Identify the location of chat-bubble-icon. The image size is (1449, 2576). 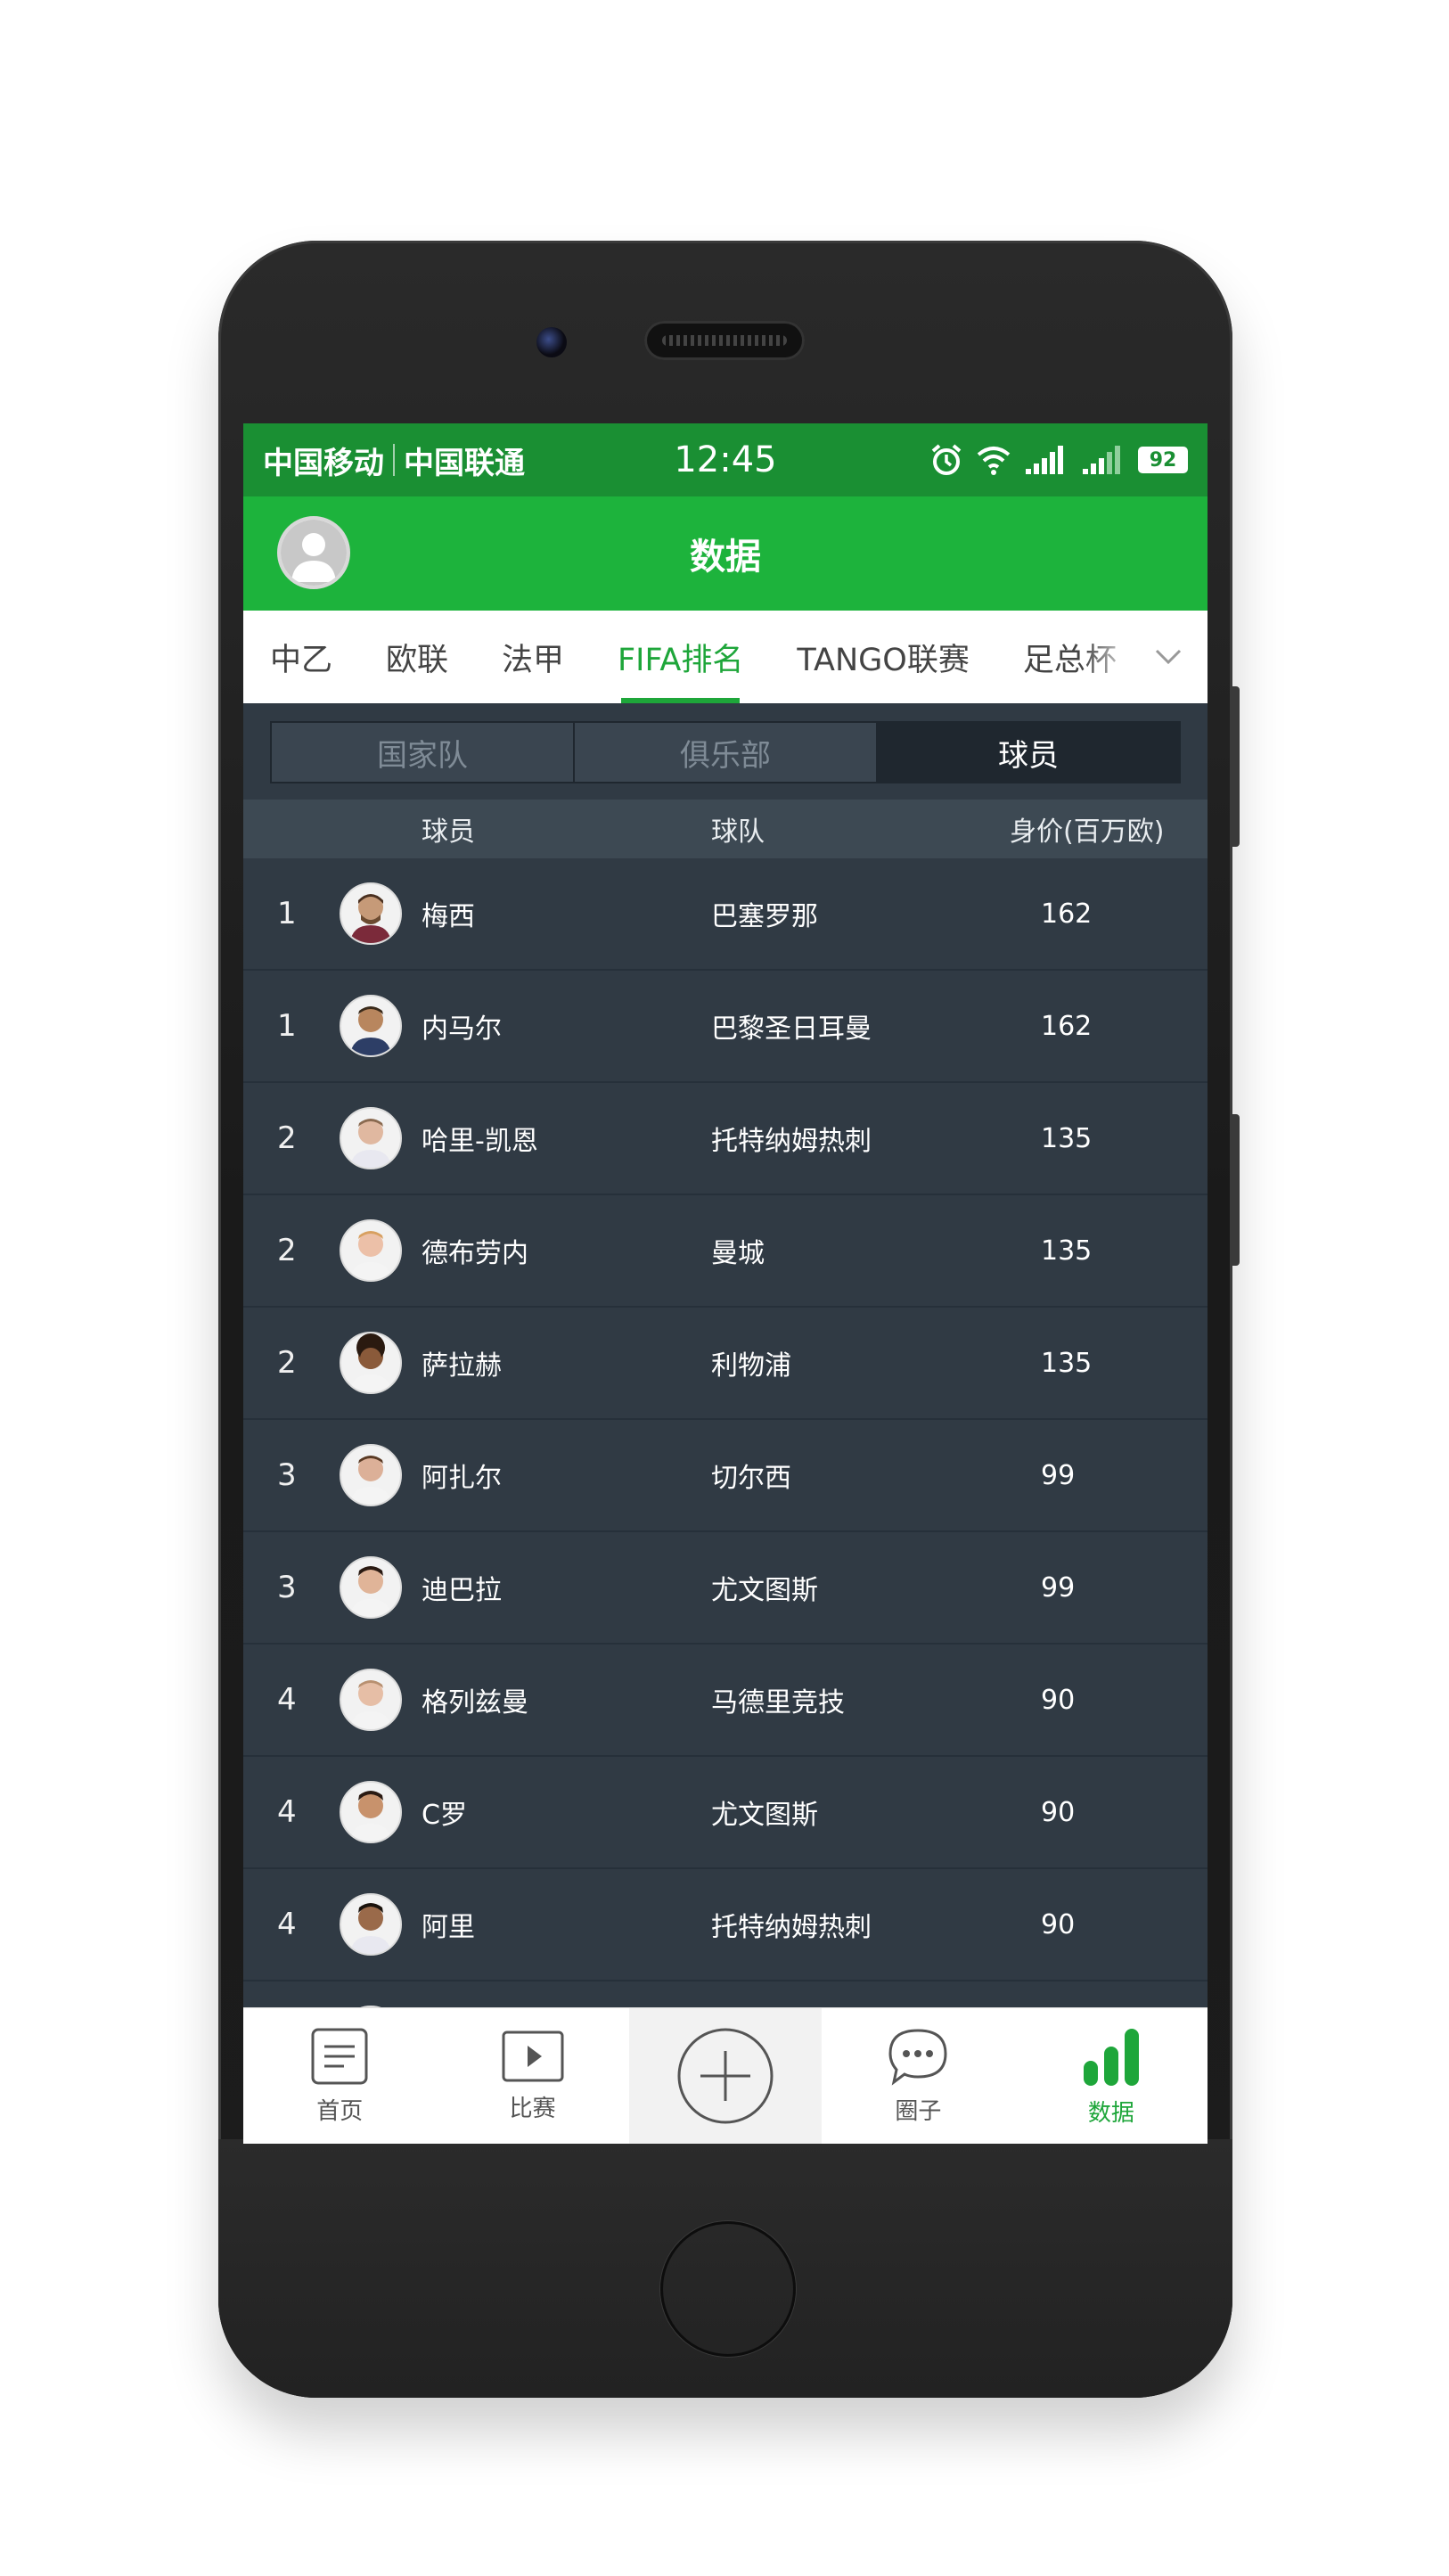
(917, 2057).